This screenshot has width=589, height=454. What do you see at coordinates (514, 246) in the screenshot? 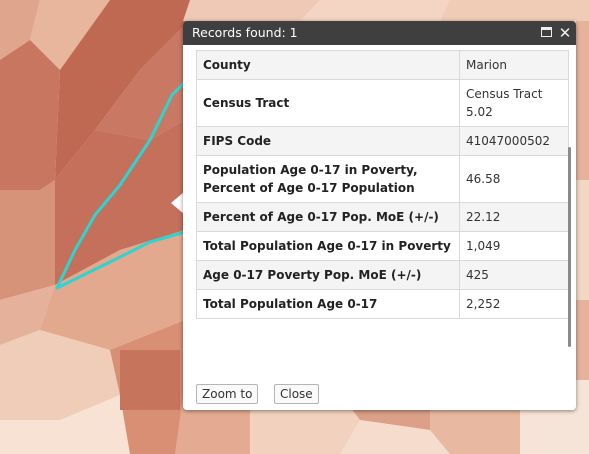
I see `attribute-value: 1,049` at bounding box center [514, 246].